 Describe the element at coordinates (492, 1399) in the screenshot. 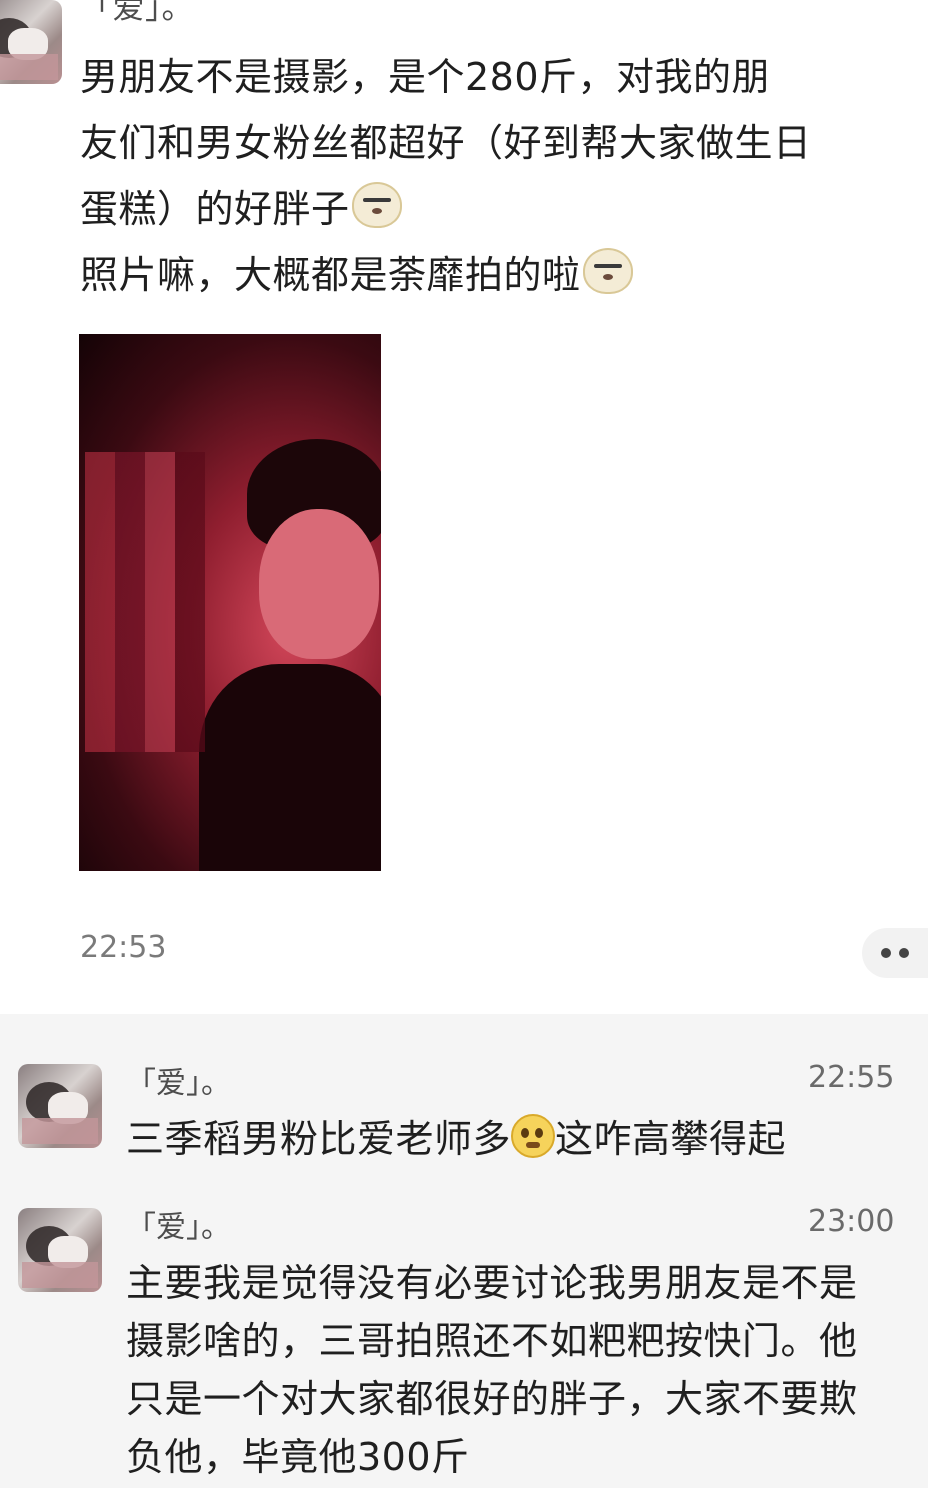

I see `message-line: 只是一个对大家都很好的胖子，大家不要欺` at that location.